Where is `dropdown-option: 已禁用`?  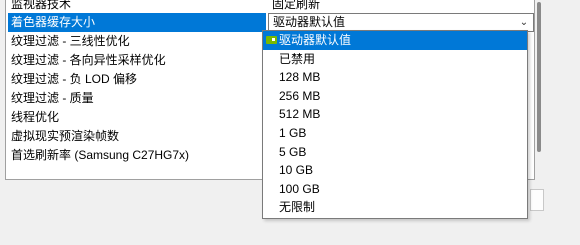
dropdown-option: 已禁用 is located at coordinates (395, 59).